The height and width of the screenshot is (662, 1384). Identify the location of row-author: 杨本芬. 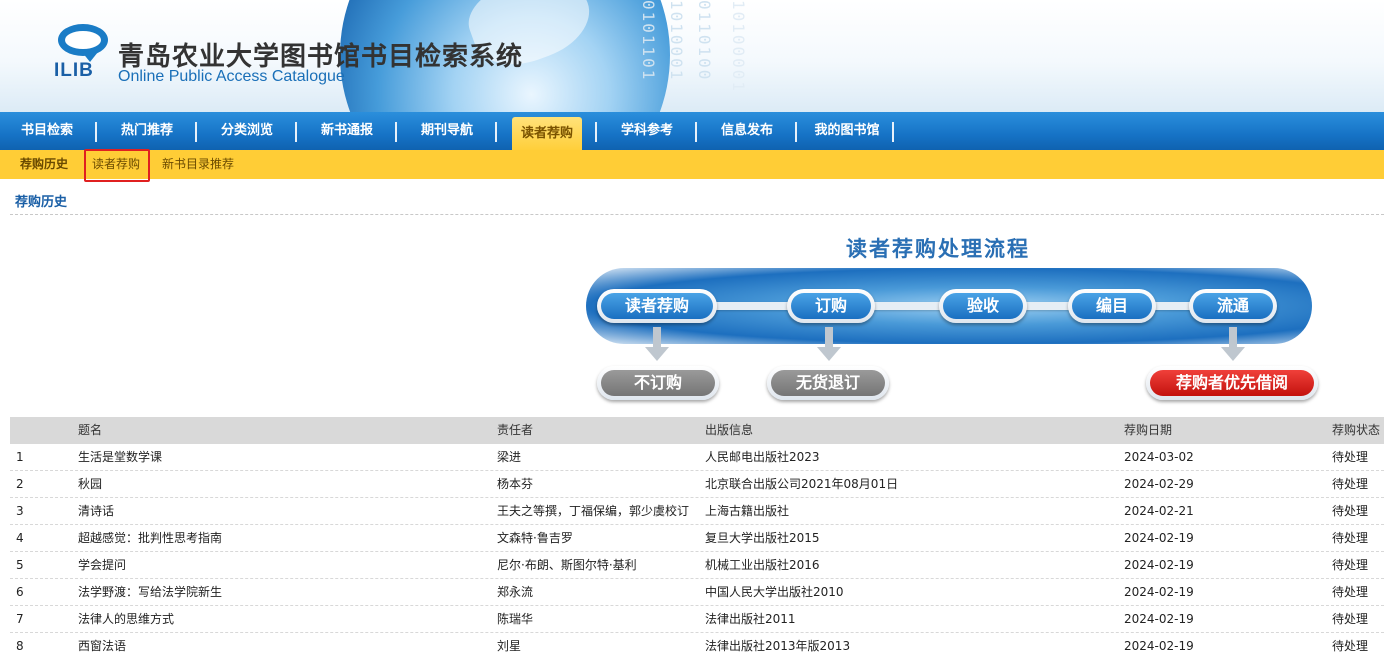
(515, 484).